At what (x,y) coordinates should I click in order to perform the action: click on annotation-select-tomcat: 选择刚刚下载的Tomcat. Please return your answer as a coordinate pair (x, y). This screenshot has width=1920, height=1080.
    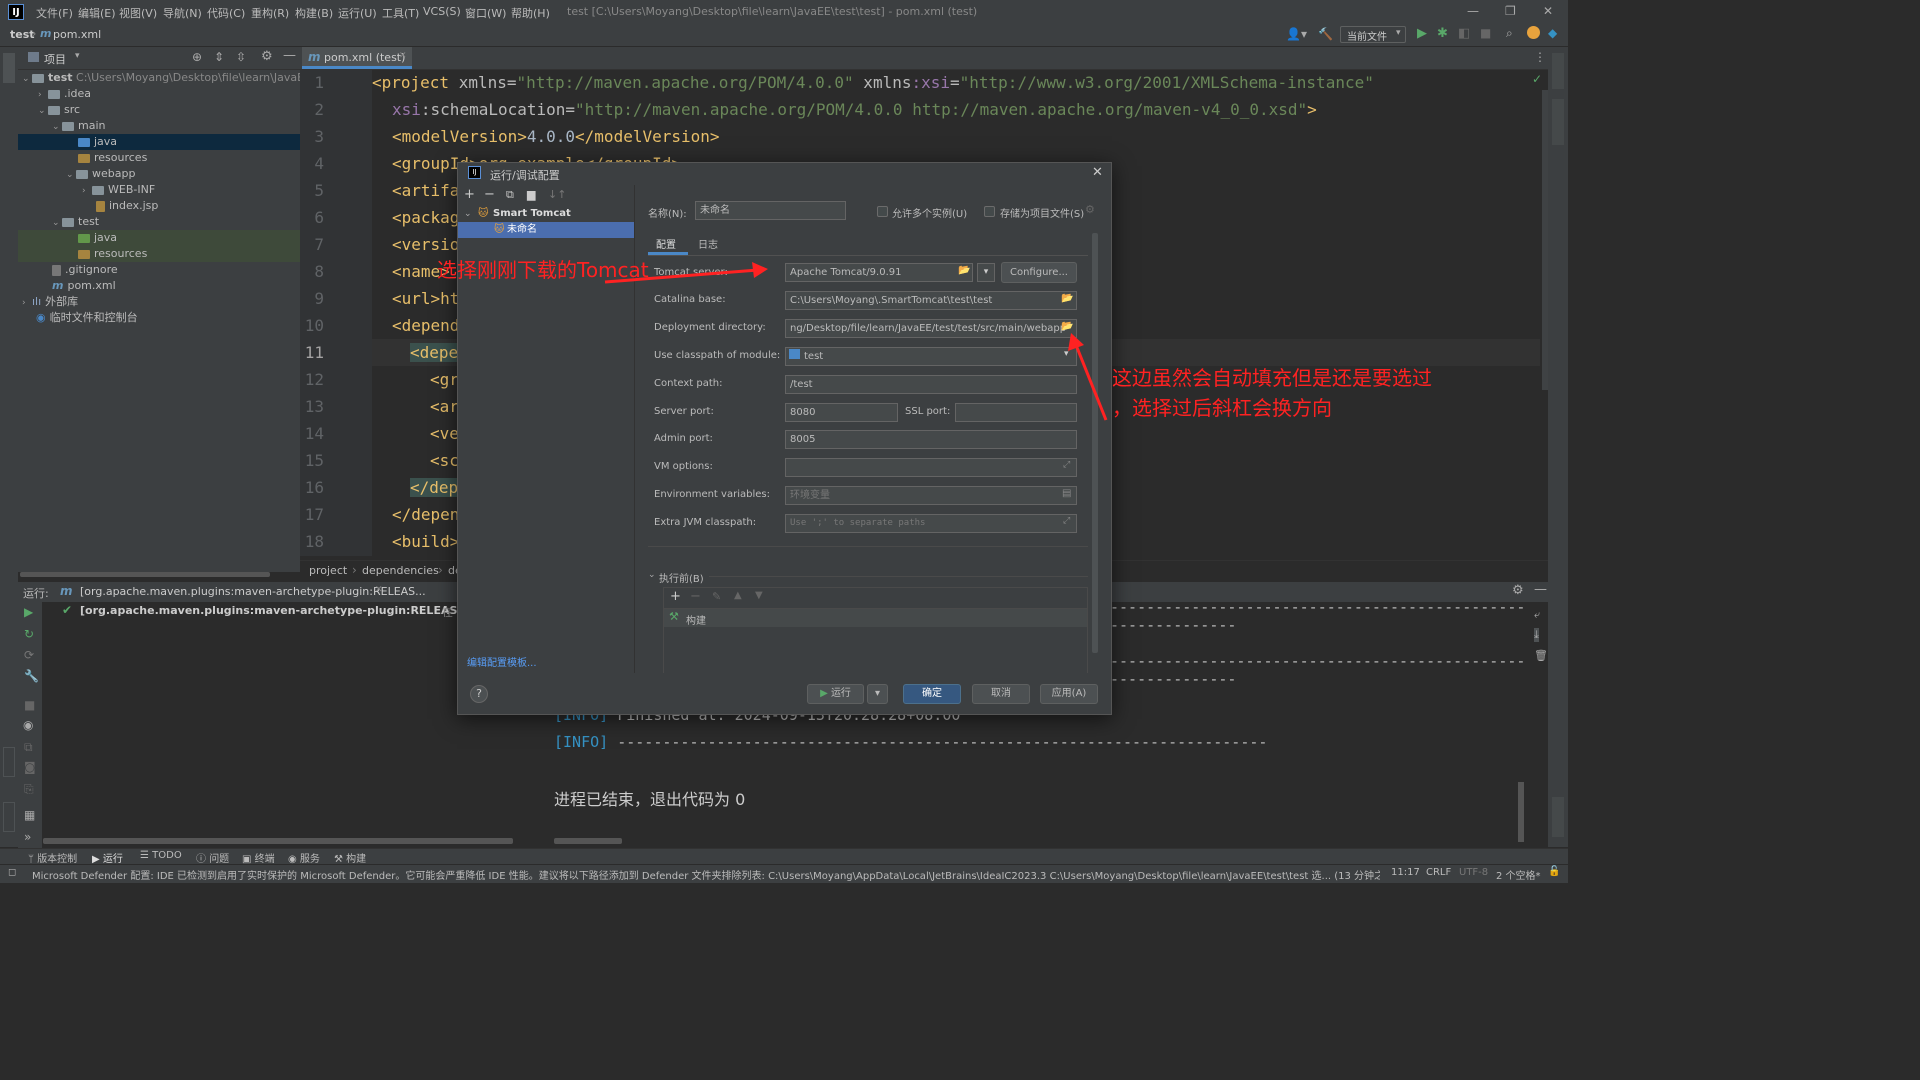
    Looking at the image, I should click on (543, 270).